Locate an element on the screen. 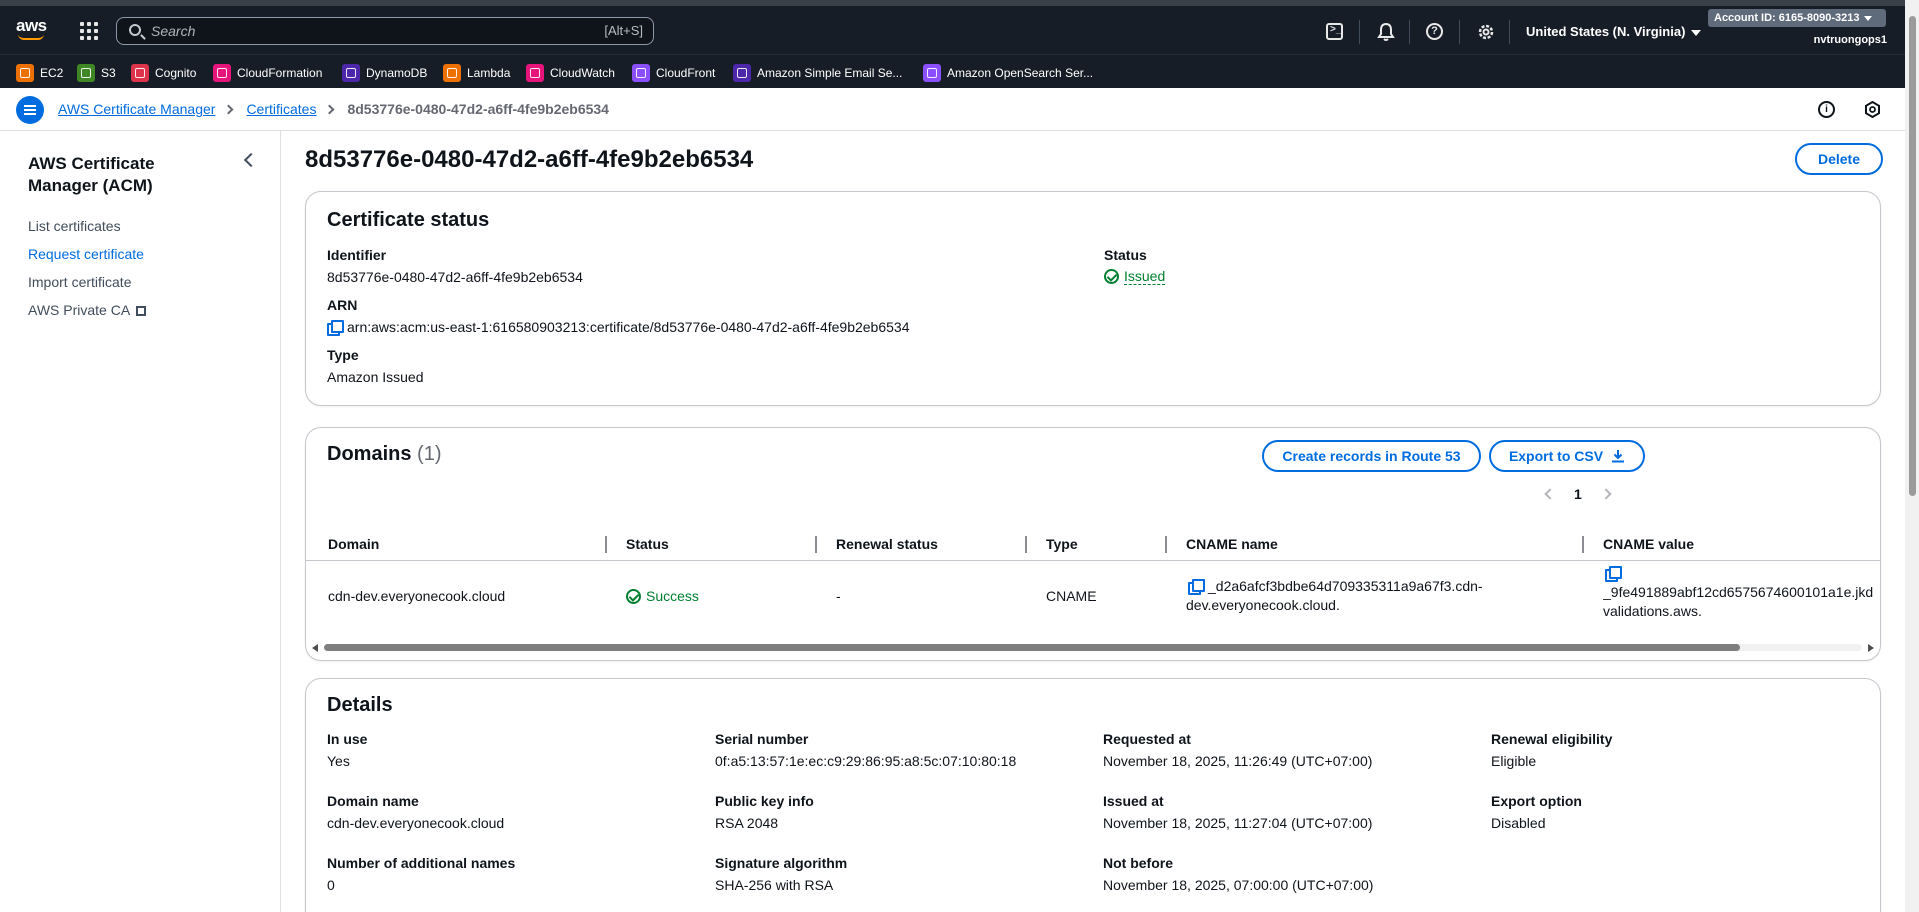  favorite-cloudfront: CloudFront is located at coordinates (673, 73).